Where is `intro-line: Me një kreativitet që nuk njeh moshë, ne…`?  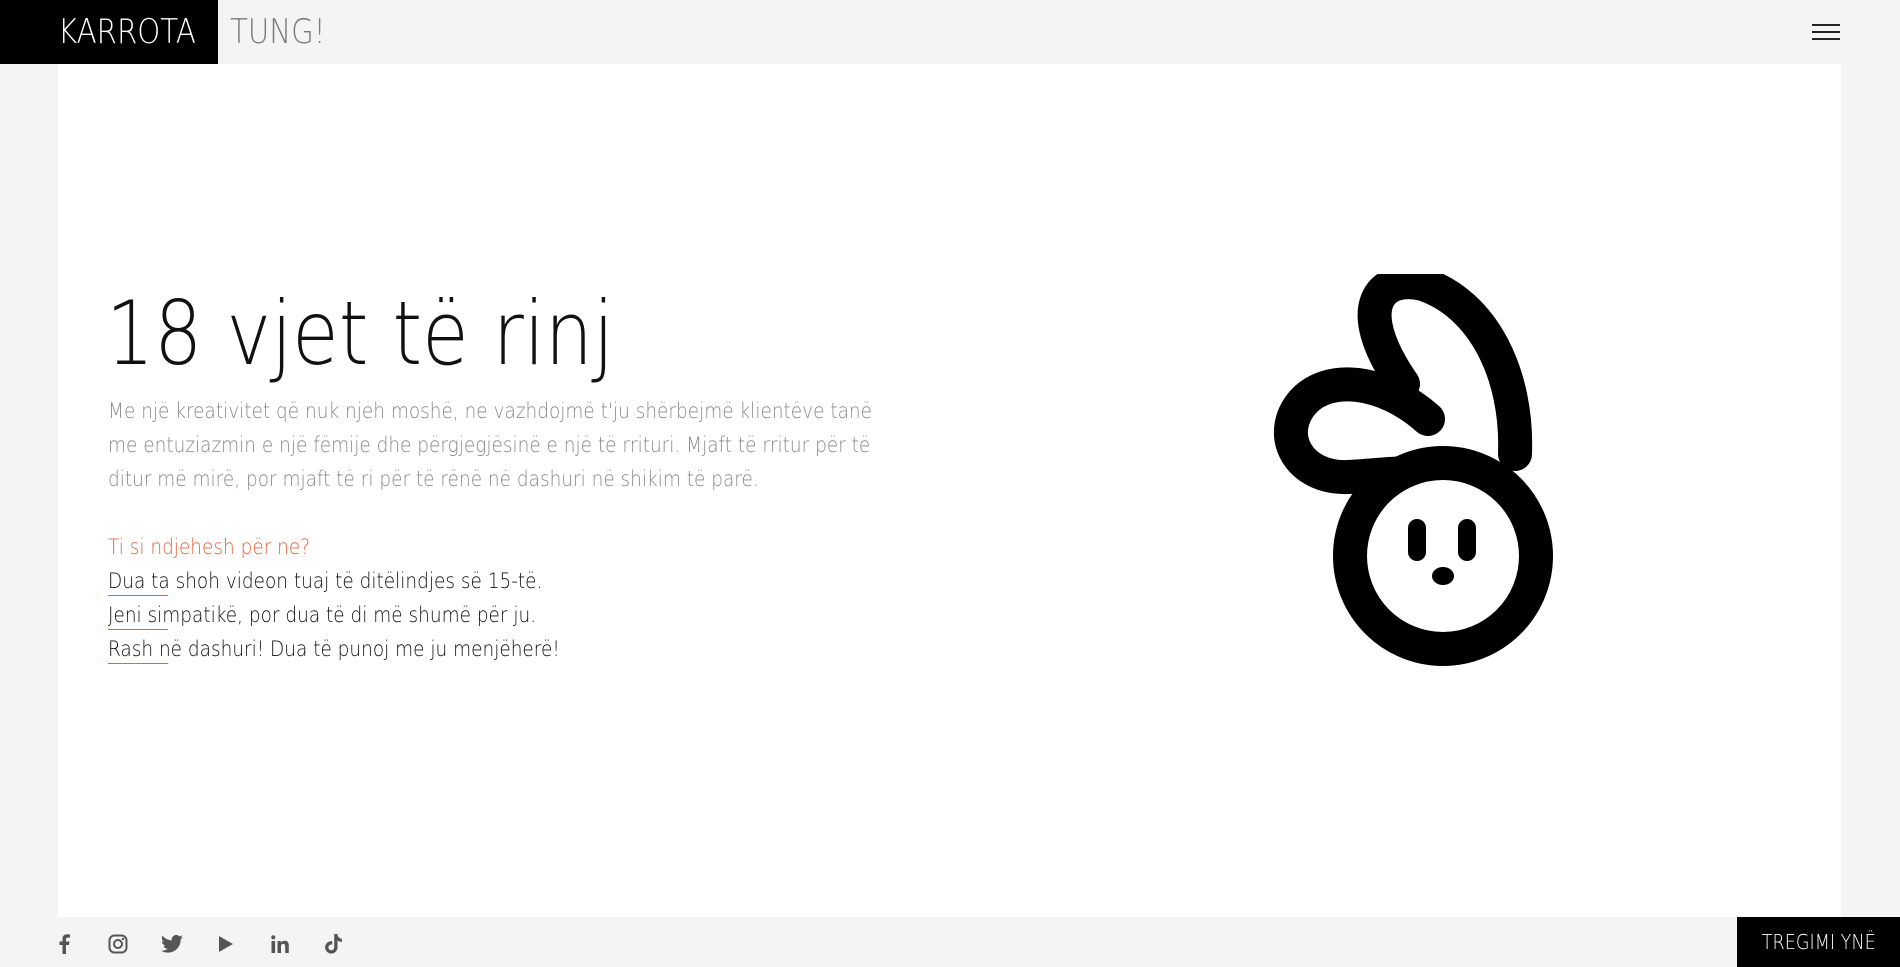 intro-line: Me një kreativitet që nuk njeh moshë, ne… is located at coordinates (490, 411).